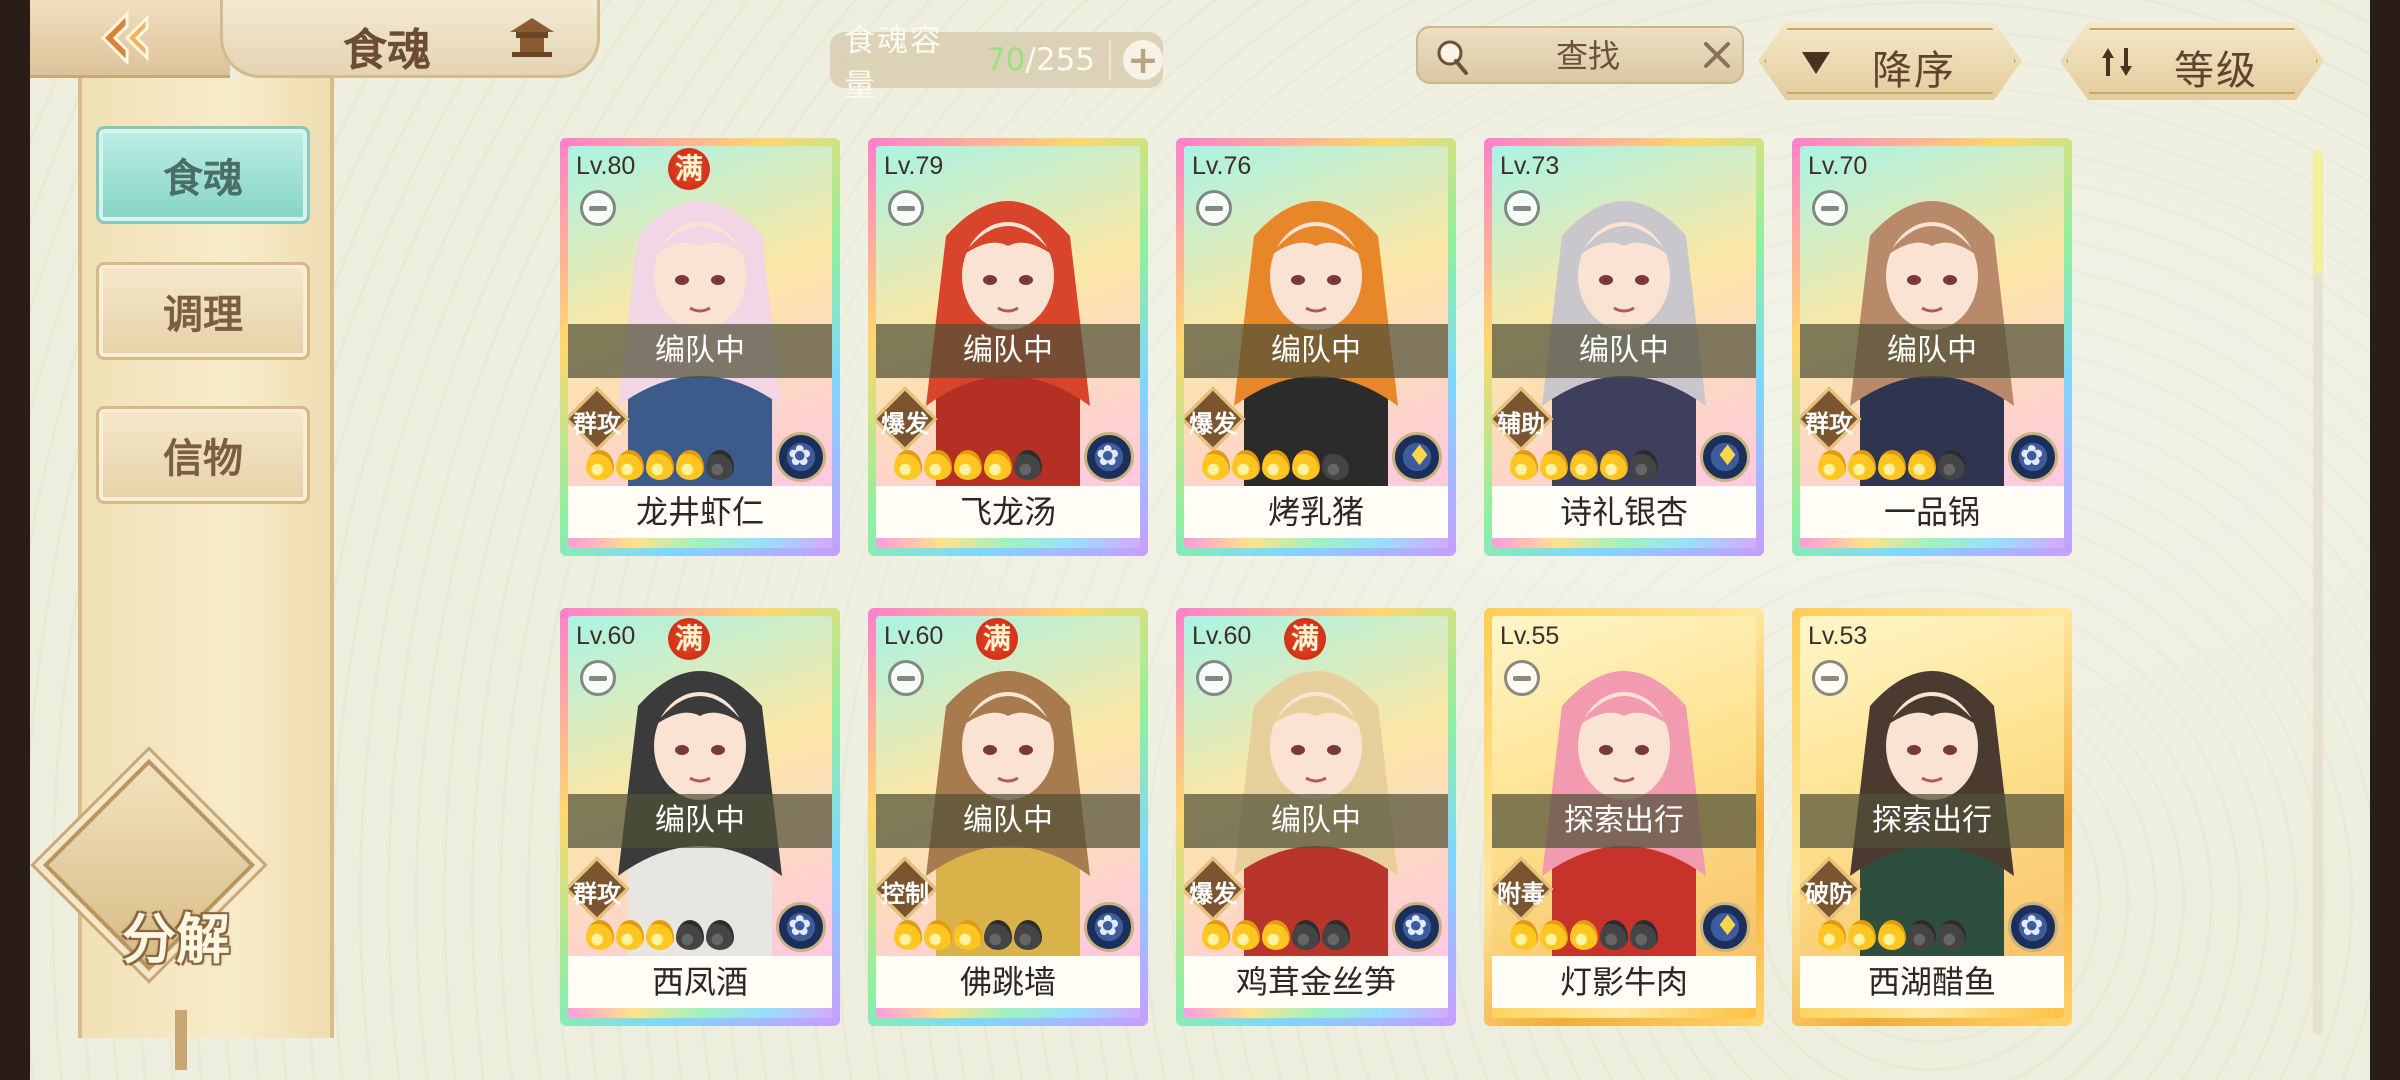 This screenshot has width=2400, height=1080. I want to click on card-inner: Lv.73 编队中 辅助 诗礼银杏, so click(1624, 347).